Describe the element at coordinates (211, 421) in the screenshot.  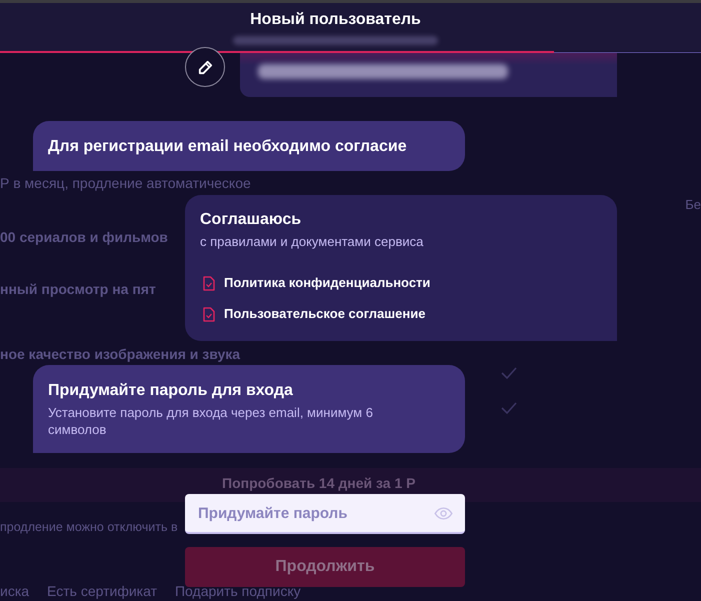
I see `message-text: Установите пароль для входа через email, минимум 6 символов` at that location.